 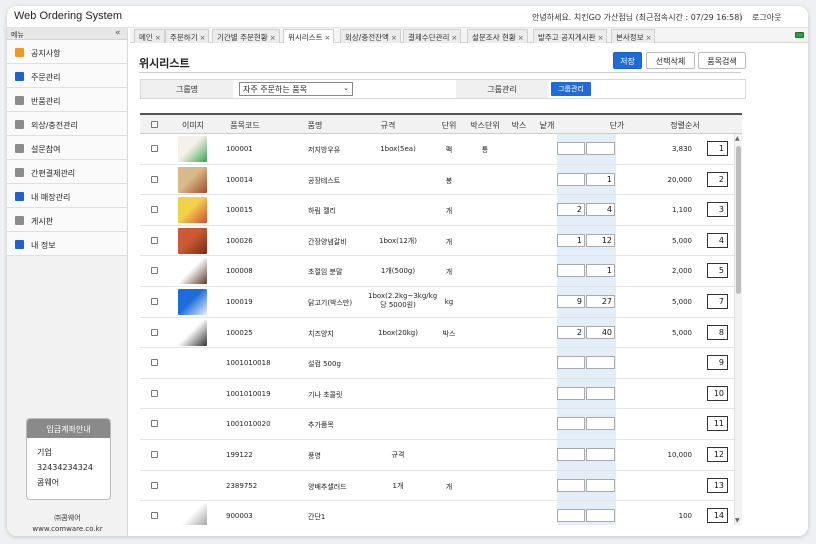 What do you see at coordinates (187, 36) in the screenshot?
I see `tab-2: 주문하기 ×` at bounding box center [187, 36].